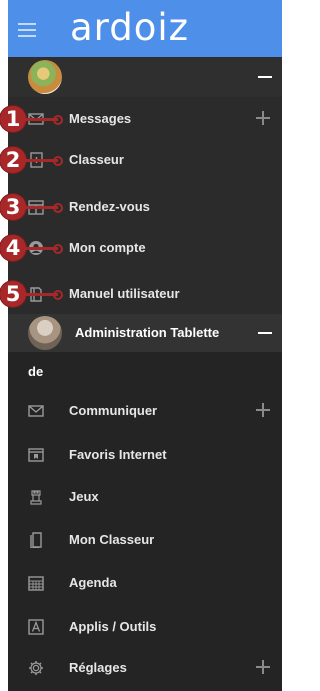 The image size is (320, 691). I want to click on menu-item-label: Mon Classeur, so click(112, 539).